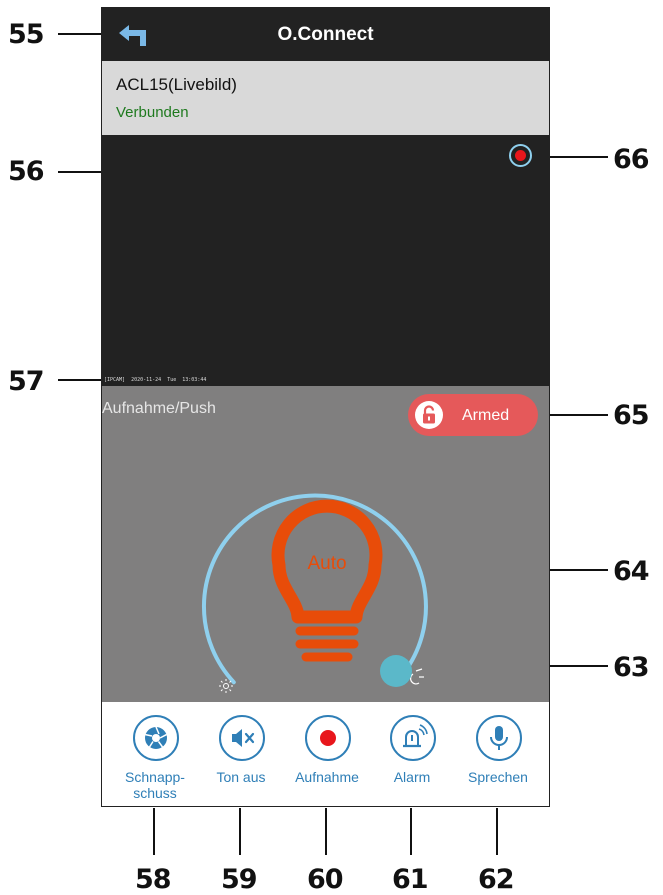  I want to click on camera-info-panel: ACL15(Livebild) Verbunden, so click(325, 98).